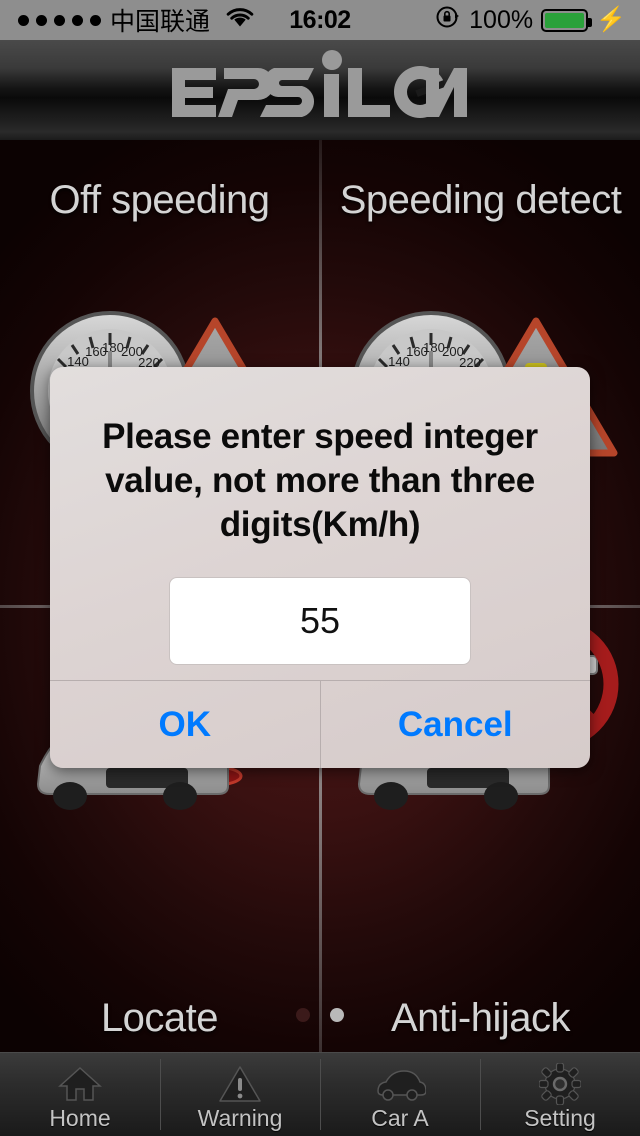 This screenshot has height=1136, width=640. Describe the element at coordinates (185, 724) in the screenshot. I see `ok-button: OK` at that location.